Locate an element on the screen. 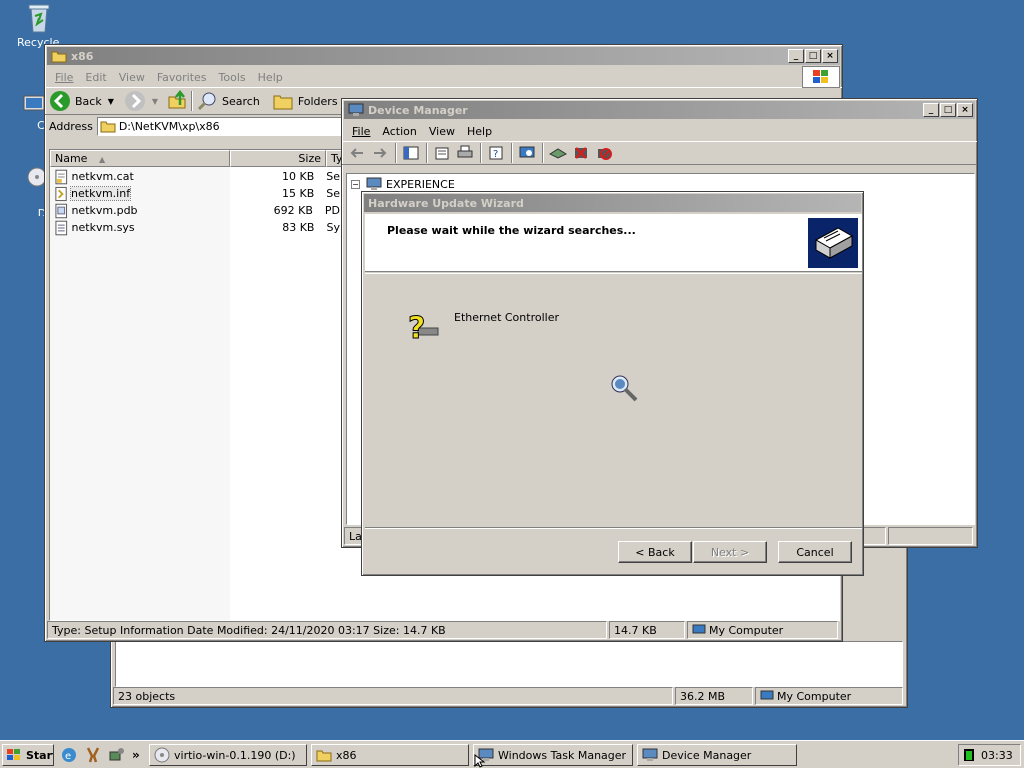  task-device-manager: Device Manager is located at coordinates (717, 755).